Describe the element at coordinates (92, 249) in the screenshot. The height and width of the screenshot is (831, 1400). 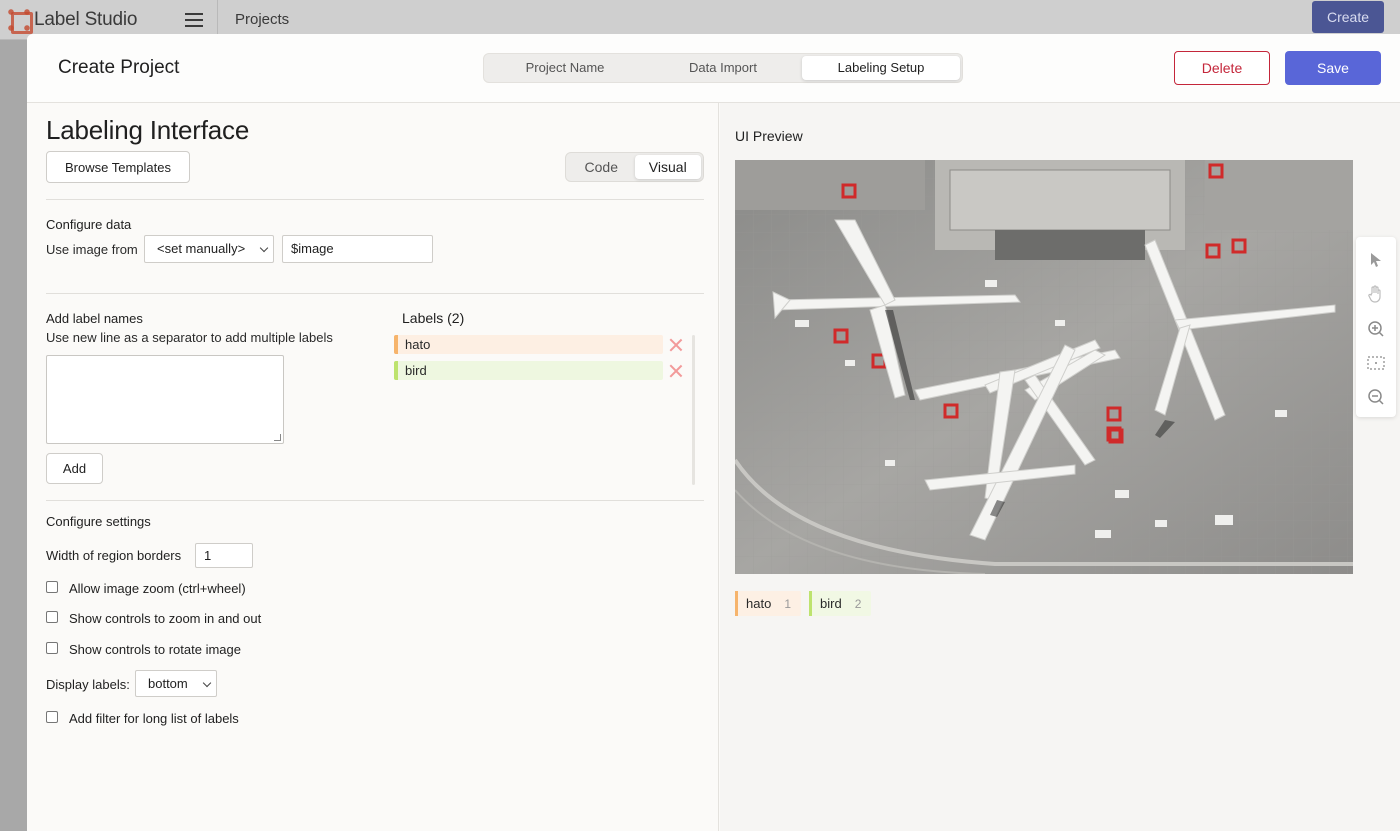
I see `use-image-from-label: Use image from` at that location.